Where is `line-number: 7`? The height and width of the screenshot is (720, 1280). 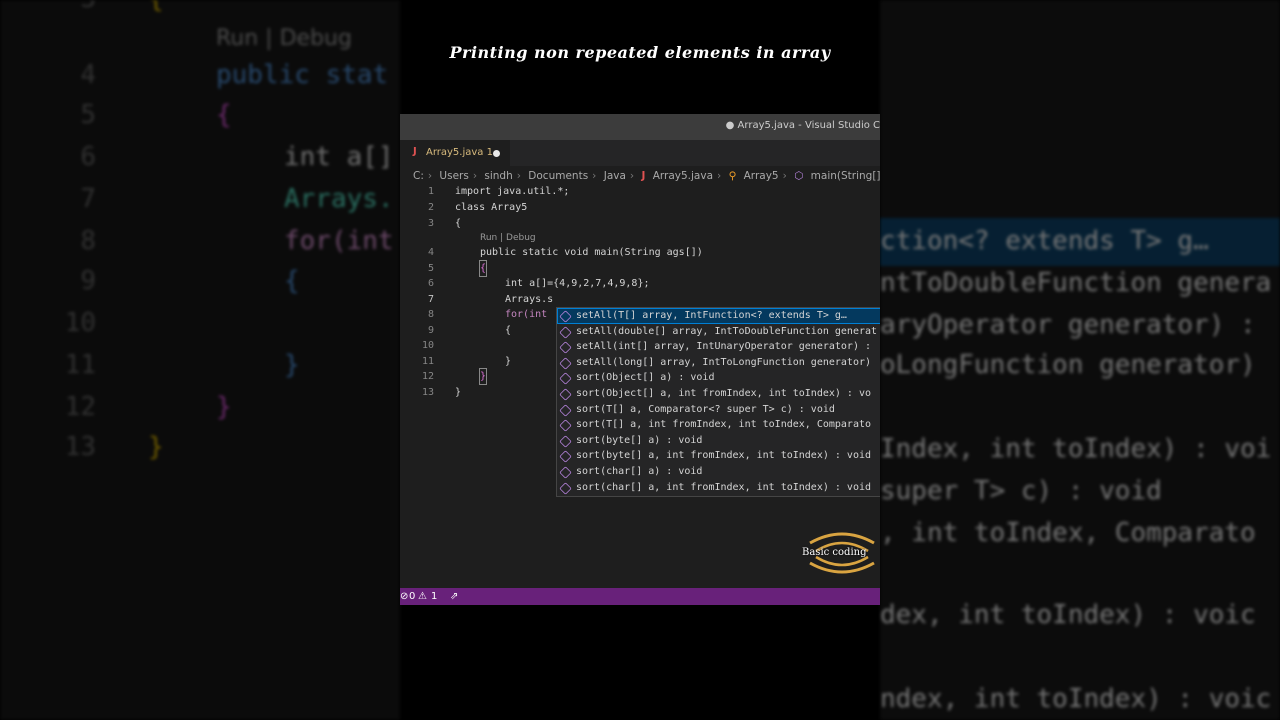
line-number: 7 is located at coordinates (430, 299).